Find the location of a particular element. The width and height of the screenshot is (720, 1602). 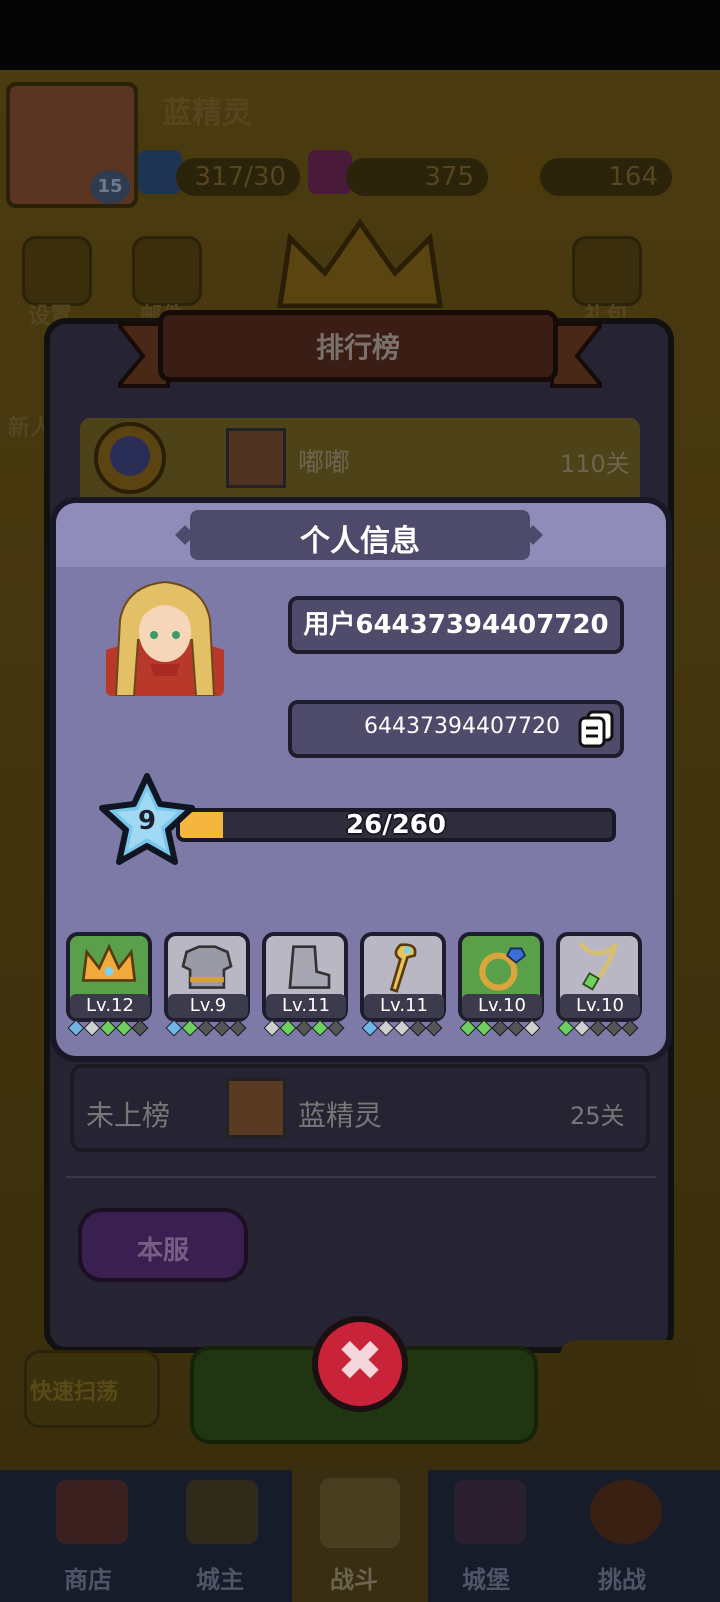

energy-value: 317/30 is located at coordinates (238, 177).